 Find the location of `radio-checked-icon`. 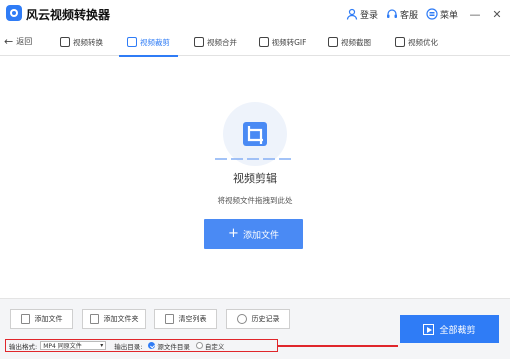

radio-checked-icon is located at coordinates (152, 345).